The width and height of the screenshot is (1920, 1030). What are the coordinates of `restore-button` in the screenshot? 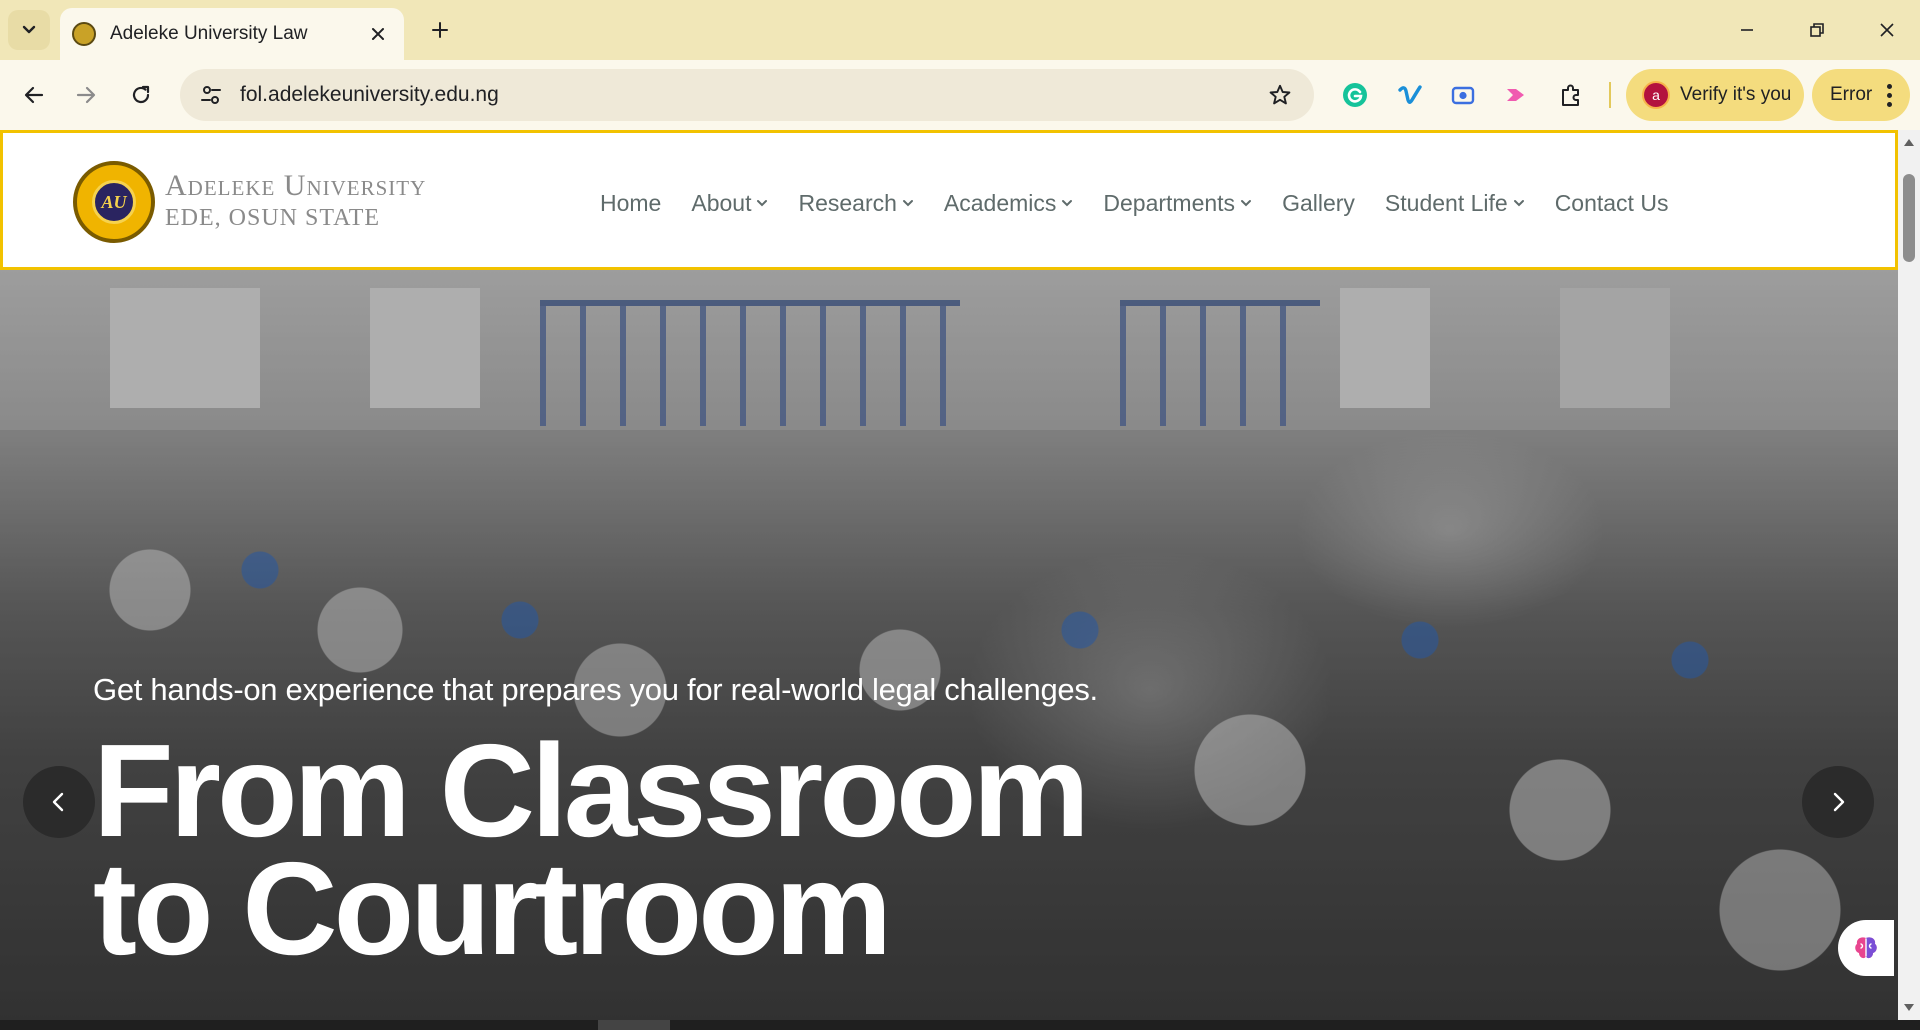 It's located at (1817, 30).